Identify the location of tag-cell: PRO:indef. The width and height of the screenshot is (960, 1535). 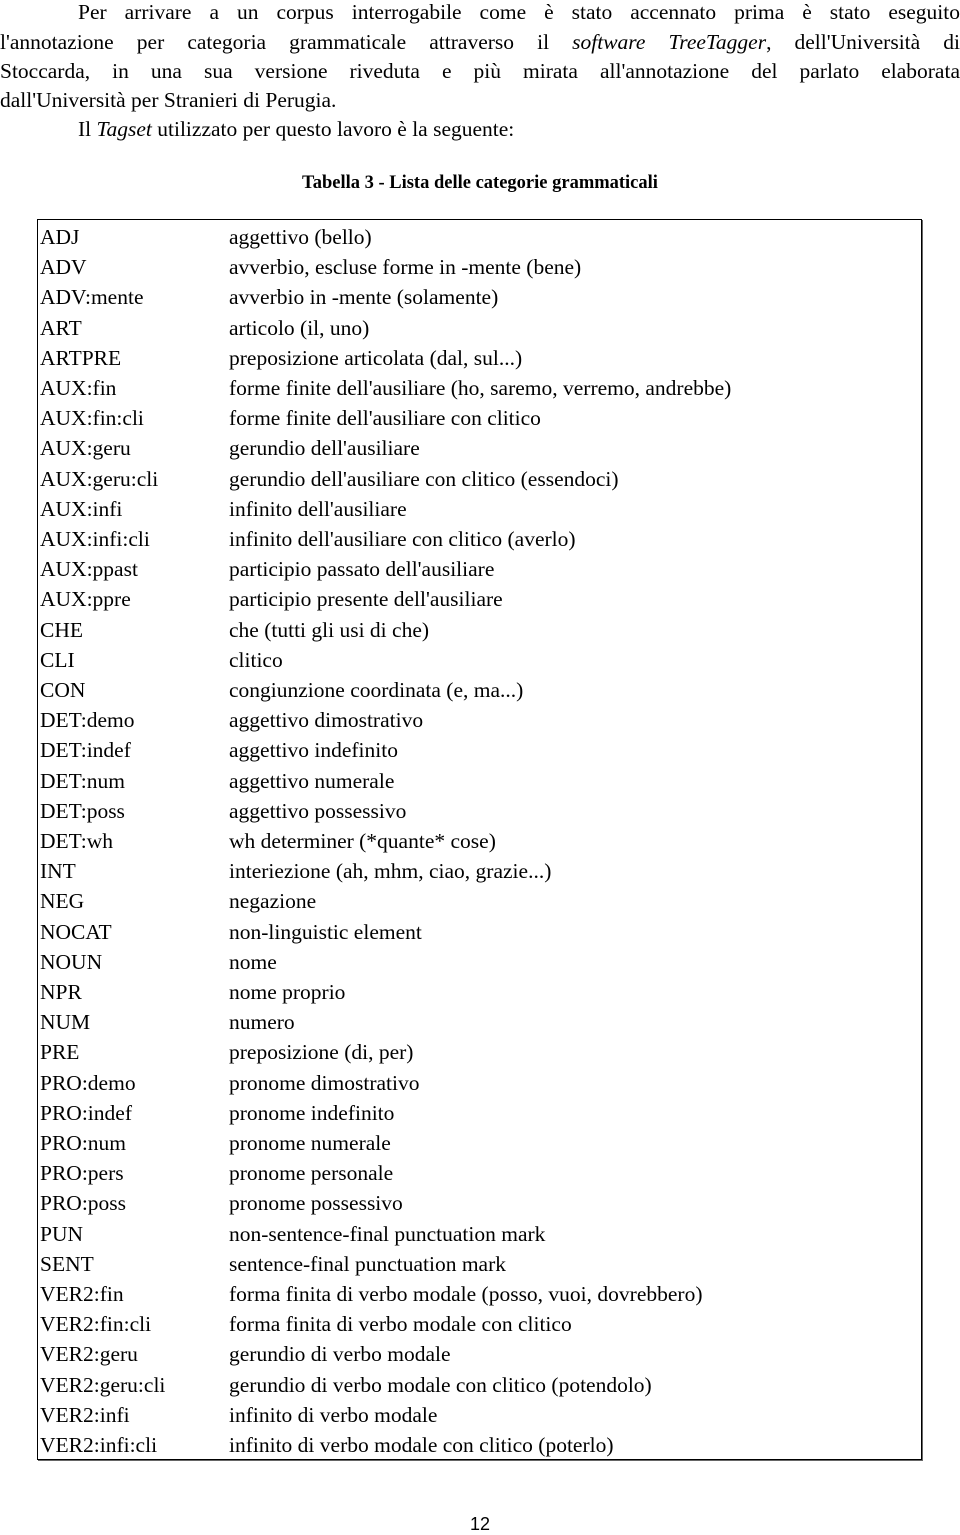
(86, 1112).